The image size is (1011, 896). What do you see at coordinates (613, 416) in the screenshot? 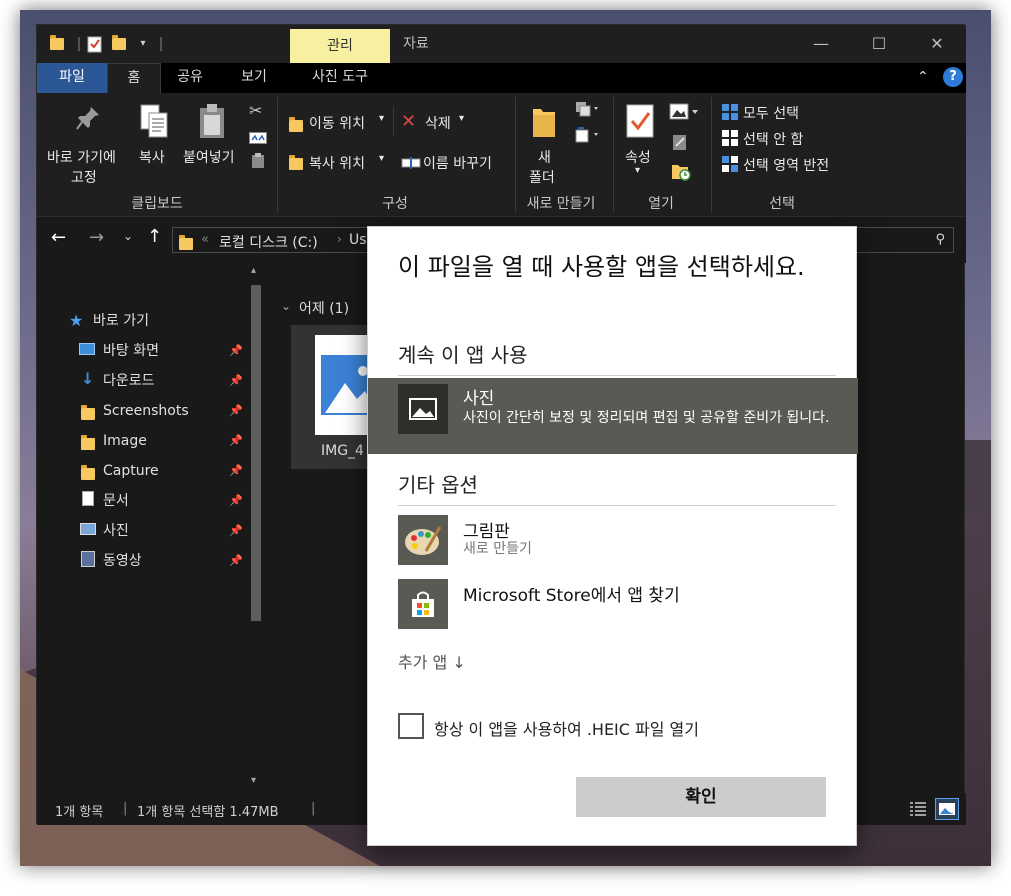
I see `app-option-photos: 사진 사진이 간단히 보정 및 정리되며 편집 및 공유할 준비가 됩니다.` at bounding box center [613, 416].